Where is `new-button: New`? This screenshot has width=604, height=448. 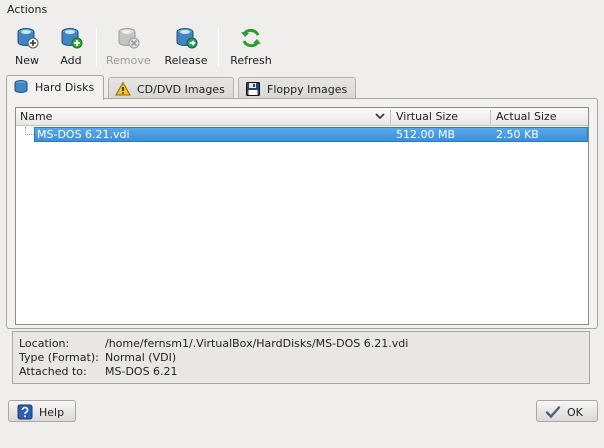 new-button: New is located at coordinates (27, 48).